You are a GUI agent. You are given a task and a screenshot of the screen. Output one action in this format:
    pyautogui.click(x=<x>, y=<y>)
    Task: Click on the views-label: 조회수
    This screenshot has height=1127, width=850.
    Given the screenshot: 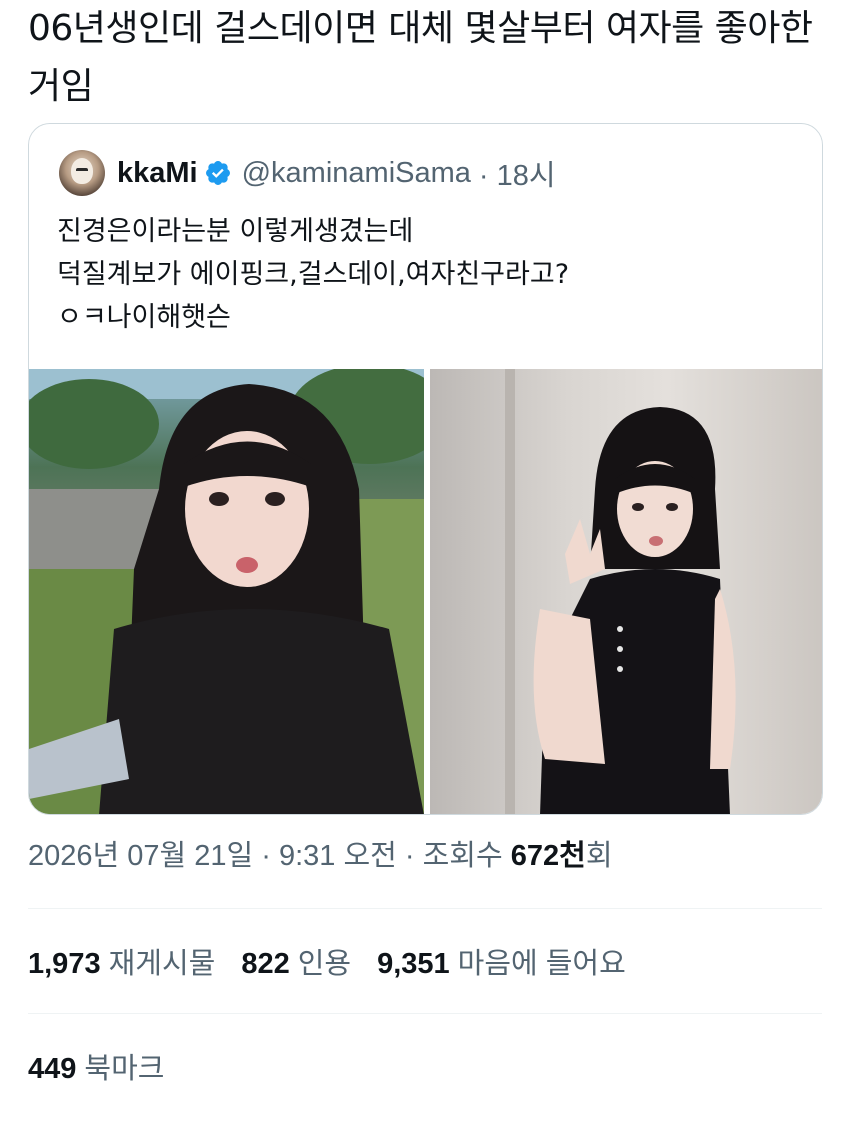 What is the action you would take?
    pyautogui.click(x=466, y=856)
    